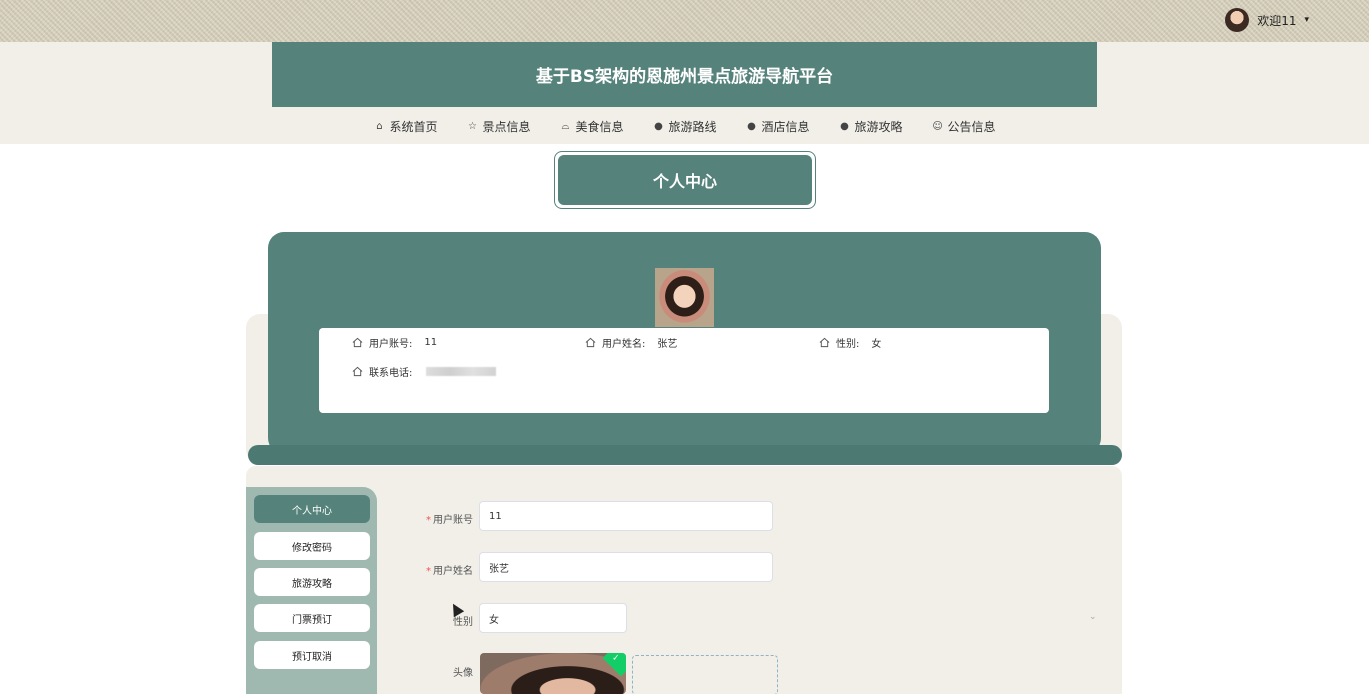 Image resolution: width=1369 pixels, height=694 pixels. I want to click on gender-label: 性别, so click(463, 622).